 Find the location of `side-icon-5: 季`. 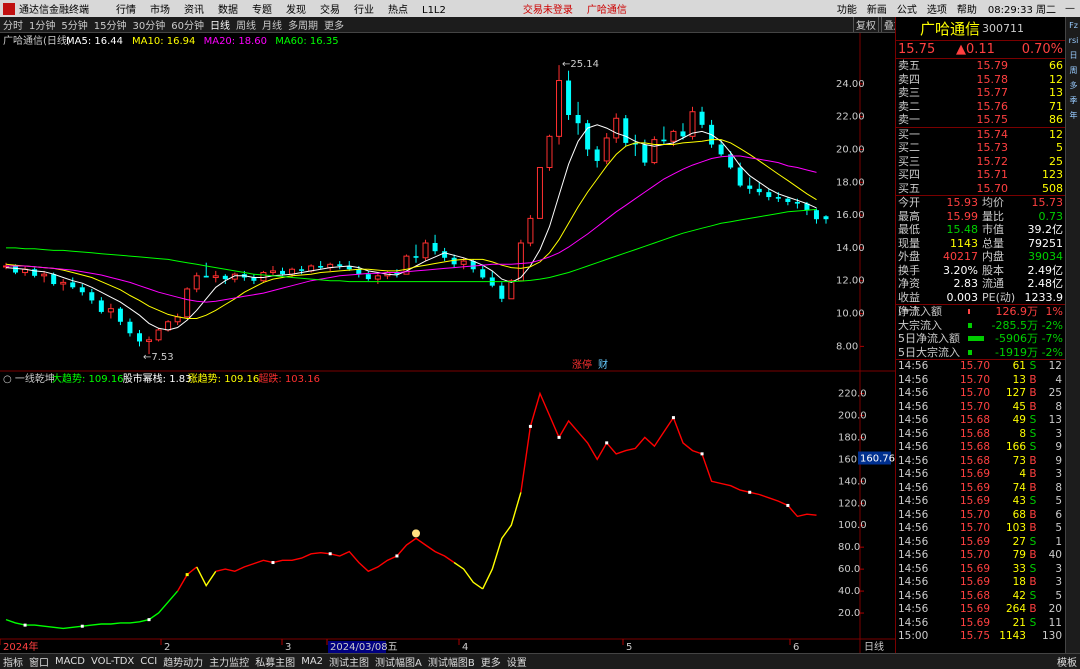

side-icon-5: 季 is located at coordinates (1073, 100).